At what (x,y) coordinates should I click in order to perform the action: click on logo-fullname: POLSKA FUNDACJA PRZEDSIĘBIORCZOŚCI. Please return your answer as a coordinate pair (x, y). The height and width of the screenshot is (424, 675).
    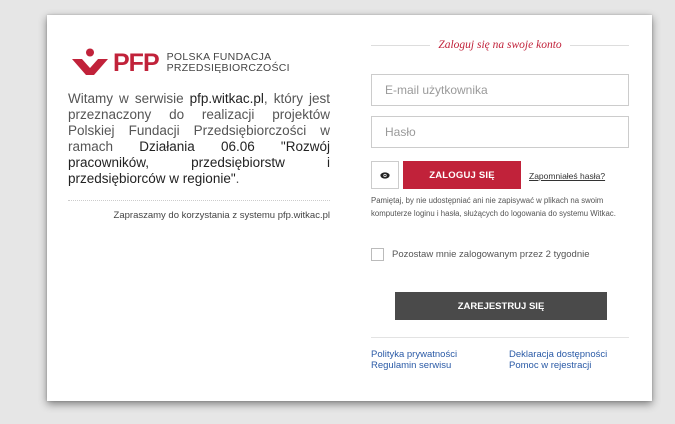
    Looking at the image, I should click on (228, 63).